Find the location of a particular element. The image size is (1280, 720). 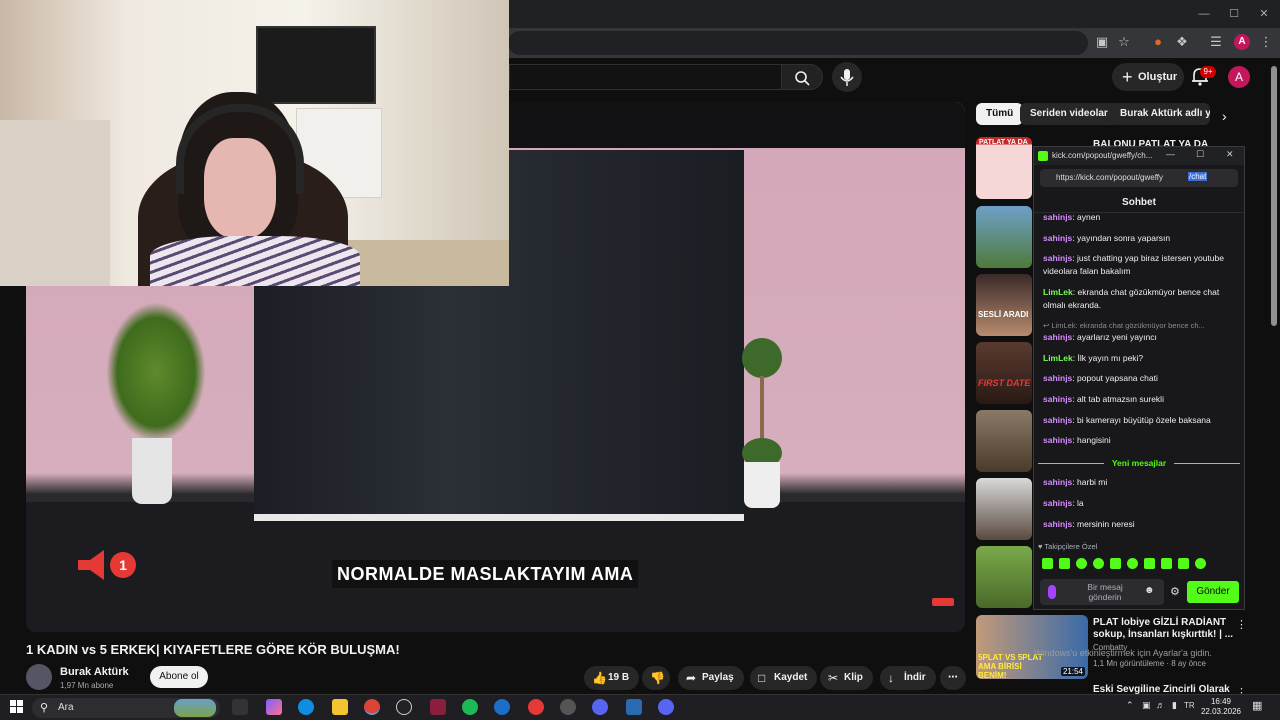

tray-chevron-icon: ⌃ is located at coordinates (1130, 705).